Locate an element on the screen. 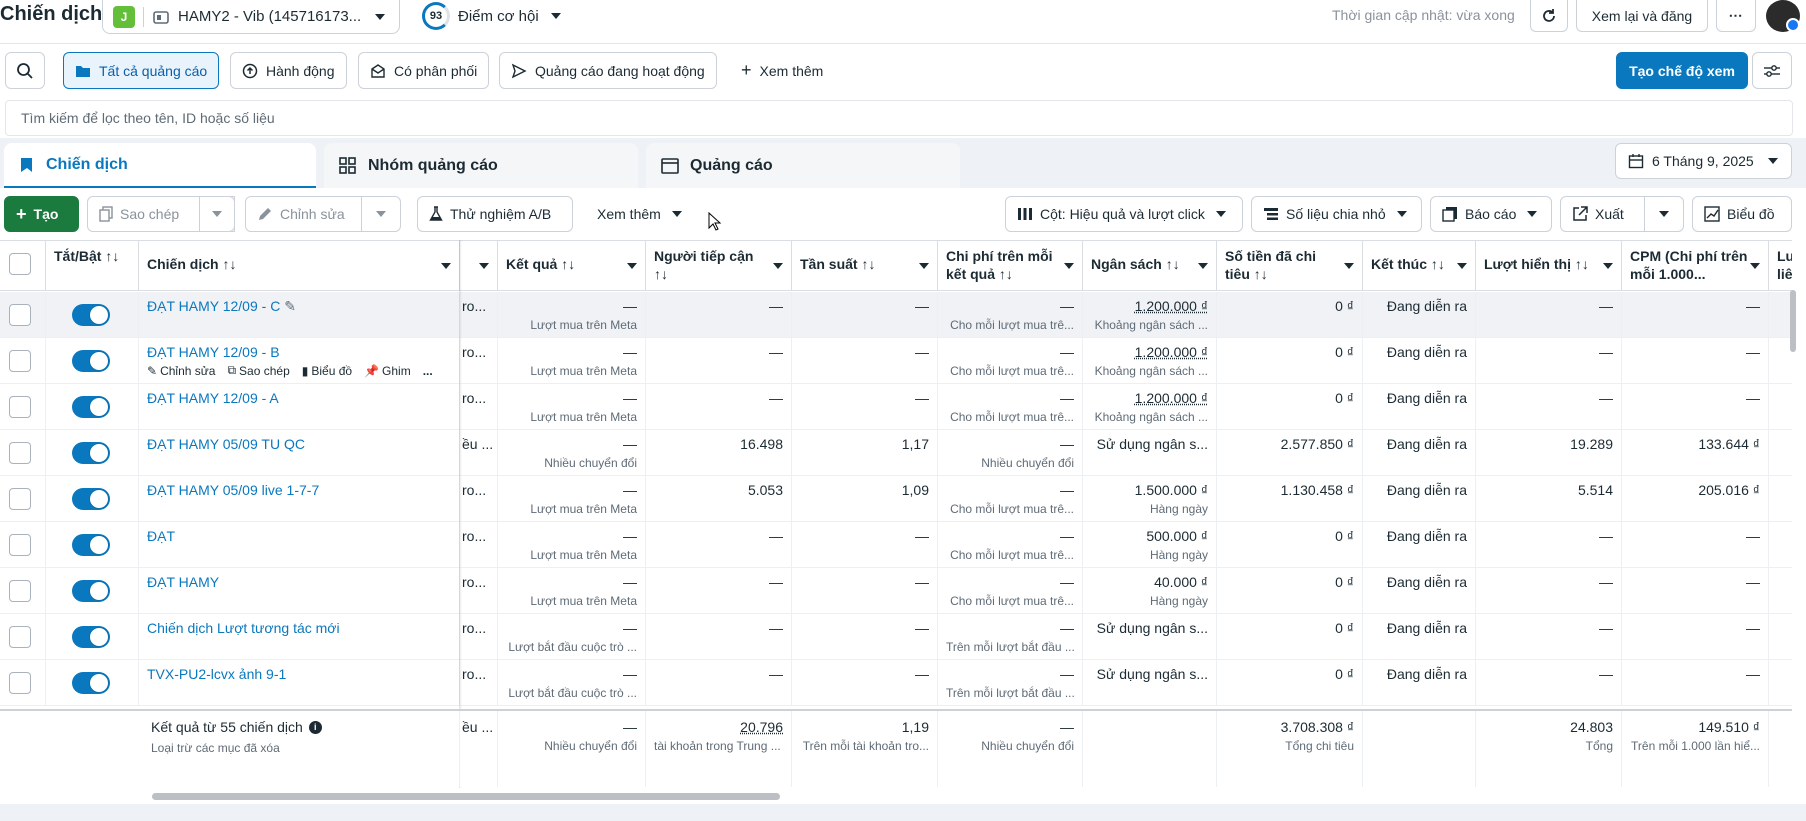 The width and height of the screenshot is (1806, 821). cell-spent: 0 ₫ is located at coordinates (1290, 315).